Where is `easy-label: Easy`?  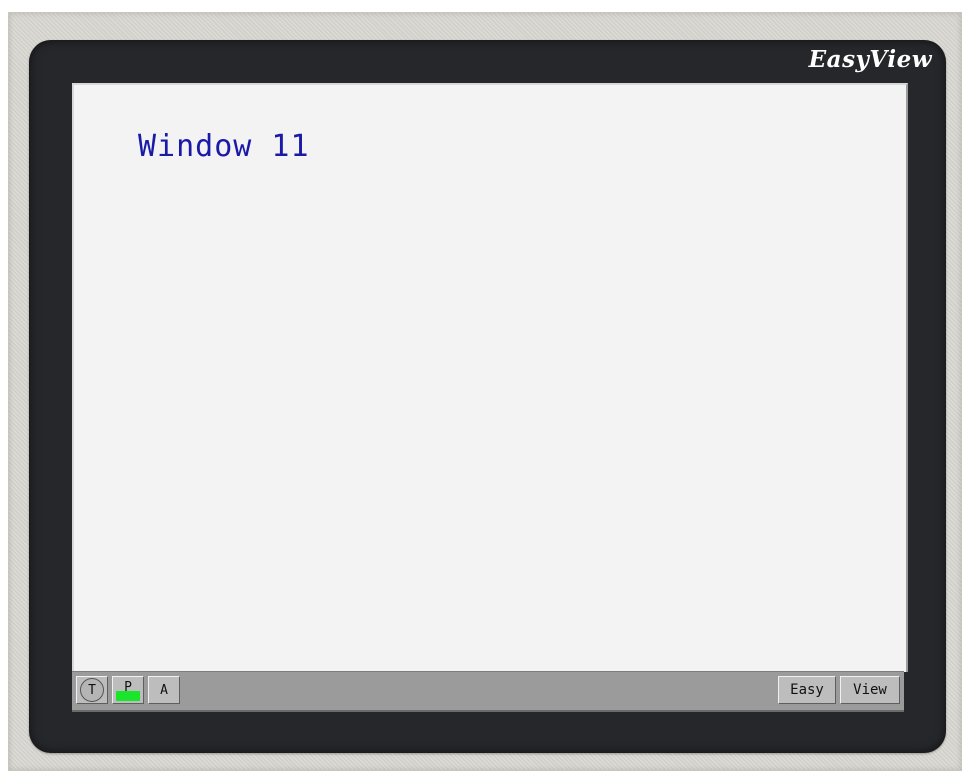 easy-label: Easy is located at coordinates (807, 690).